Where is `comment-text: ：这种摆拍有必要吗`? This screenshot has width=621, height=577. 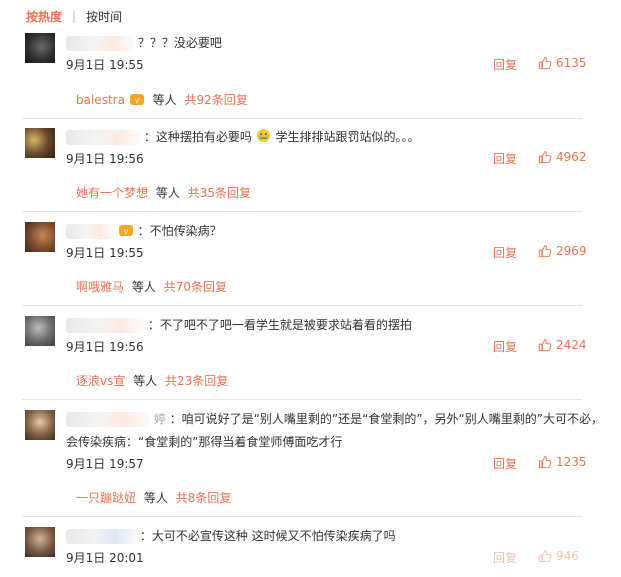 comment-text: ：这种摆拍有必要吗 is located at coordinates (197, 137).